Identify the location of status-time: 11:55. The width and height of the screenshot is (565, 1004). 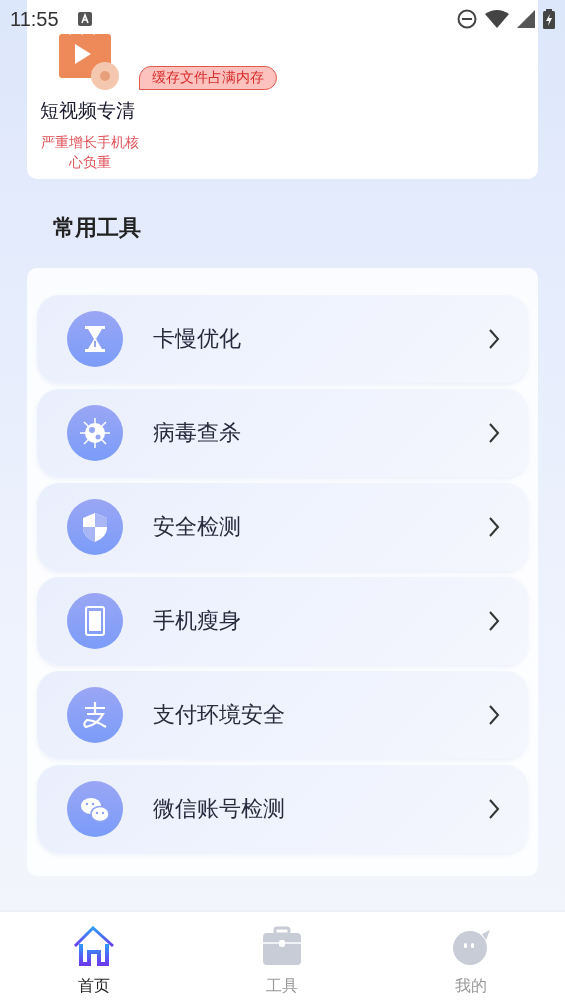
(34, 19).